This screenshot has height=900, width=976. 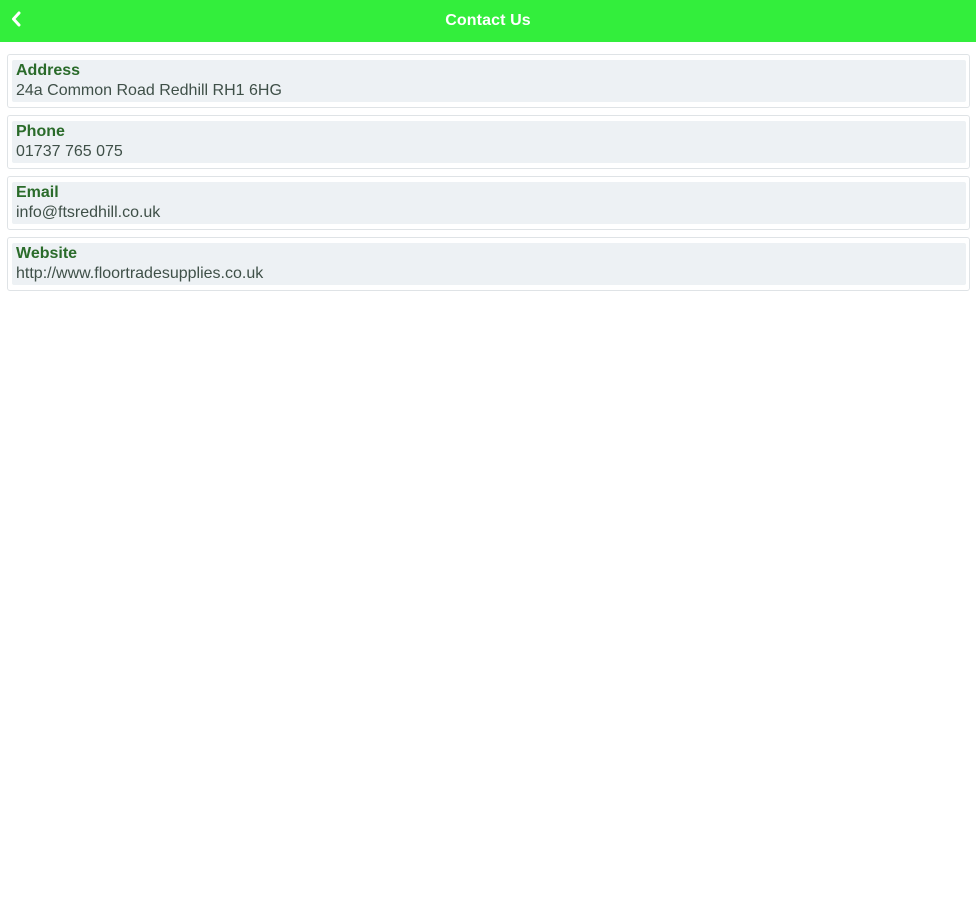 What do you see at coordinates (149, 90) in the screenshot?
I see `address-value: 24a Common Road Redhill RH1 6HG` at bounding box center [149, 90].